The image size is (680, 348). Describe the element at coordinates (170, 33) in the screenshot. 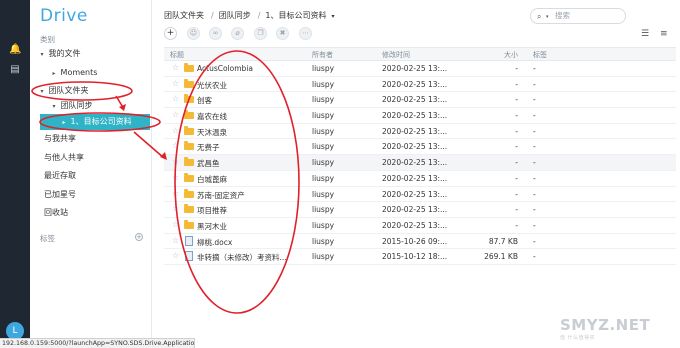

I see `new-button: +` at that location.